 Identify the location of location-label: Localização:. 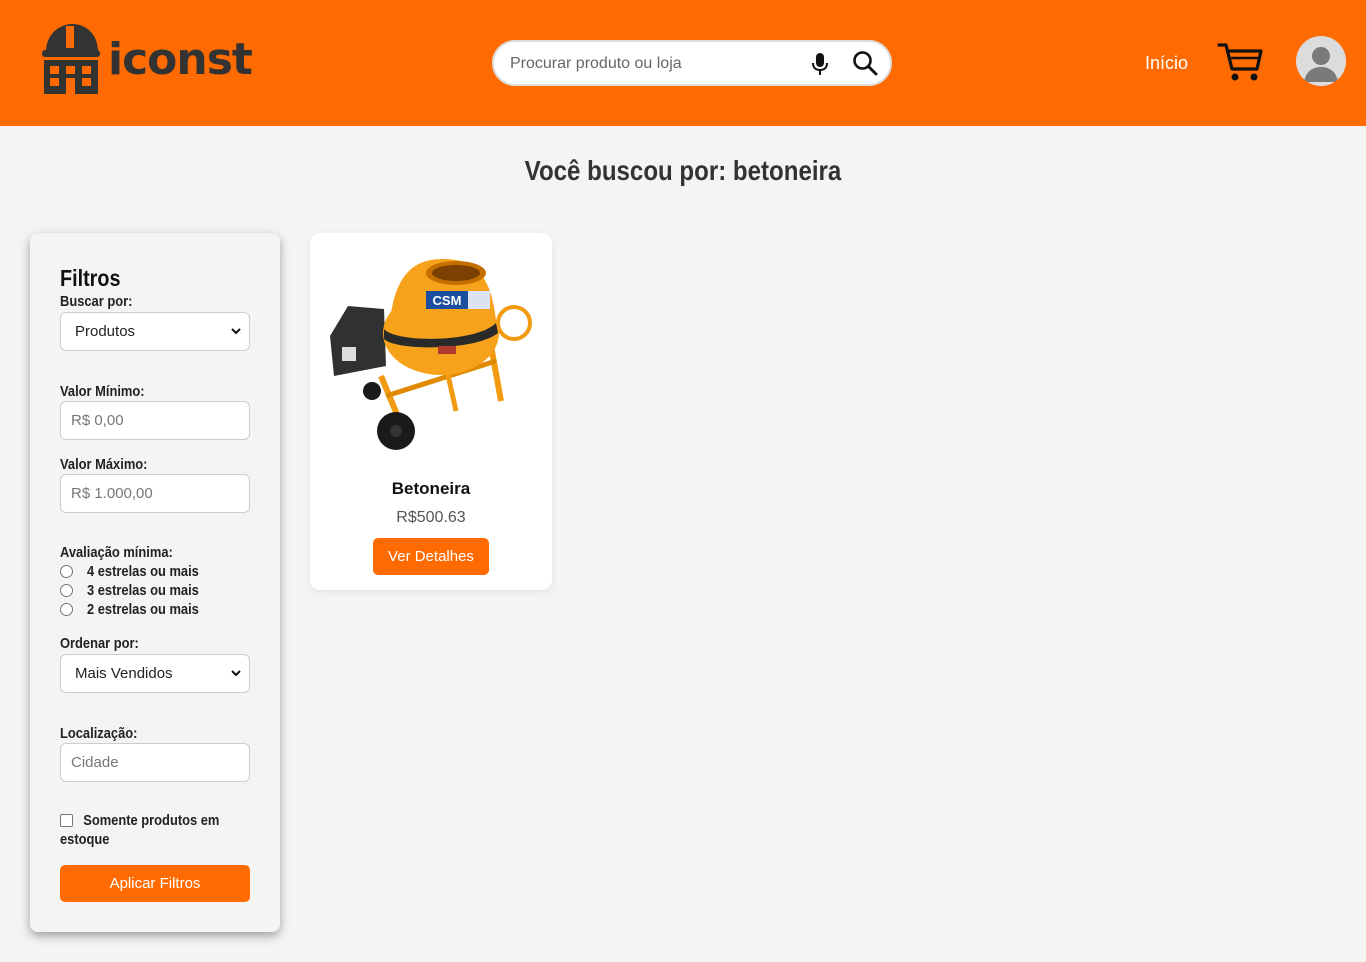
(99, 733).